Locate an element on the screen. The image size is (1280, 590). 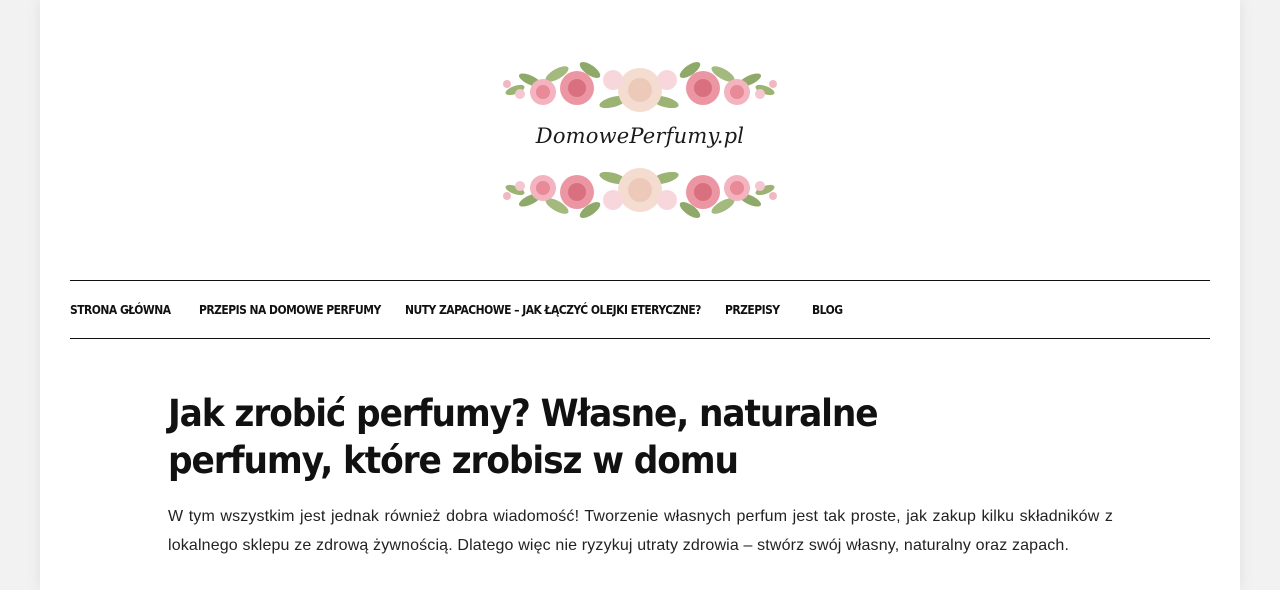
nav-item-perfume-recipe: PRZEPIS NA DOMOWE PERFUMY is located at coordinates (290, 309).